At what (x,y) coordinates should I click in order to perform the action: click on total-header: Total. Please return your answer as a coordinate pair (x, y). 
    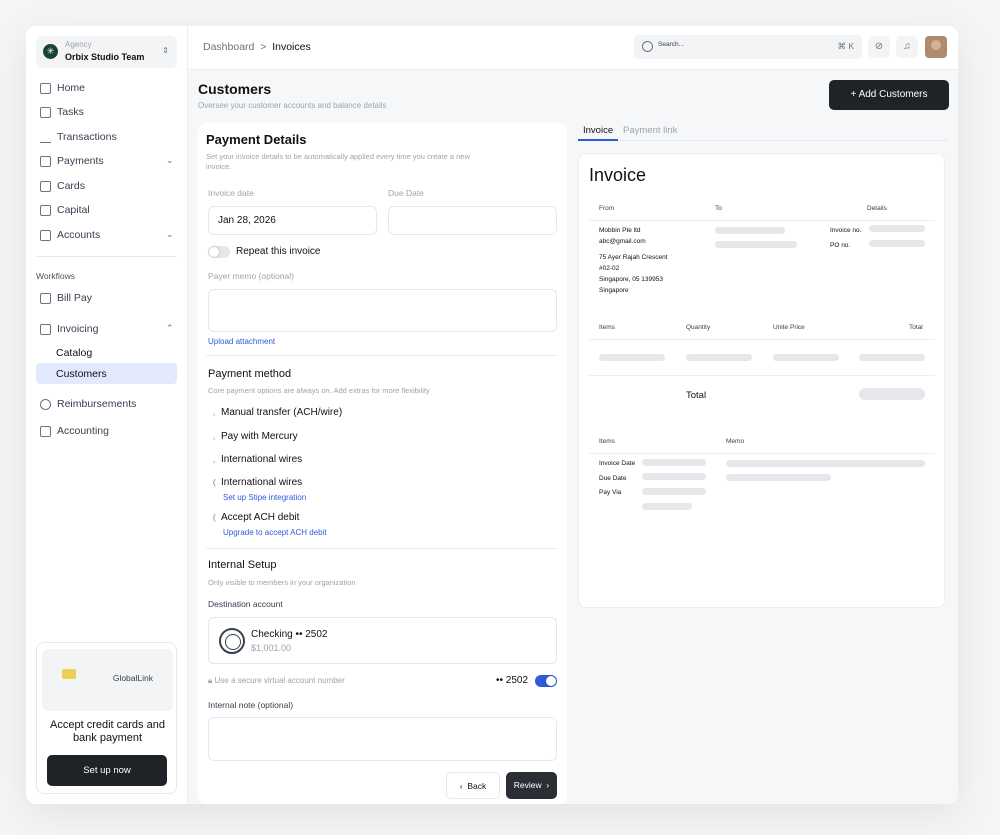
    Looking at the image, I should click on (916, 327).